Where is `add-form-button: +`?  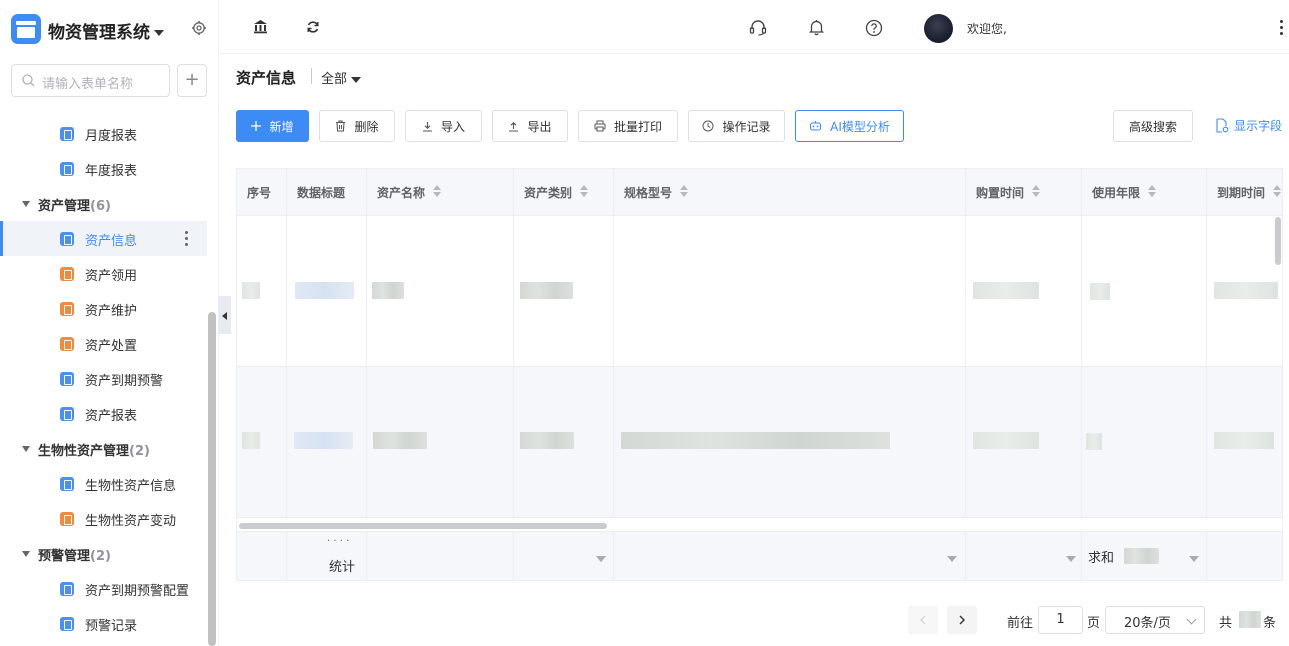 add-form-button: + is located at coordinates (192, 80).